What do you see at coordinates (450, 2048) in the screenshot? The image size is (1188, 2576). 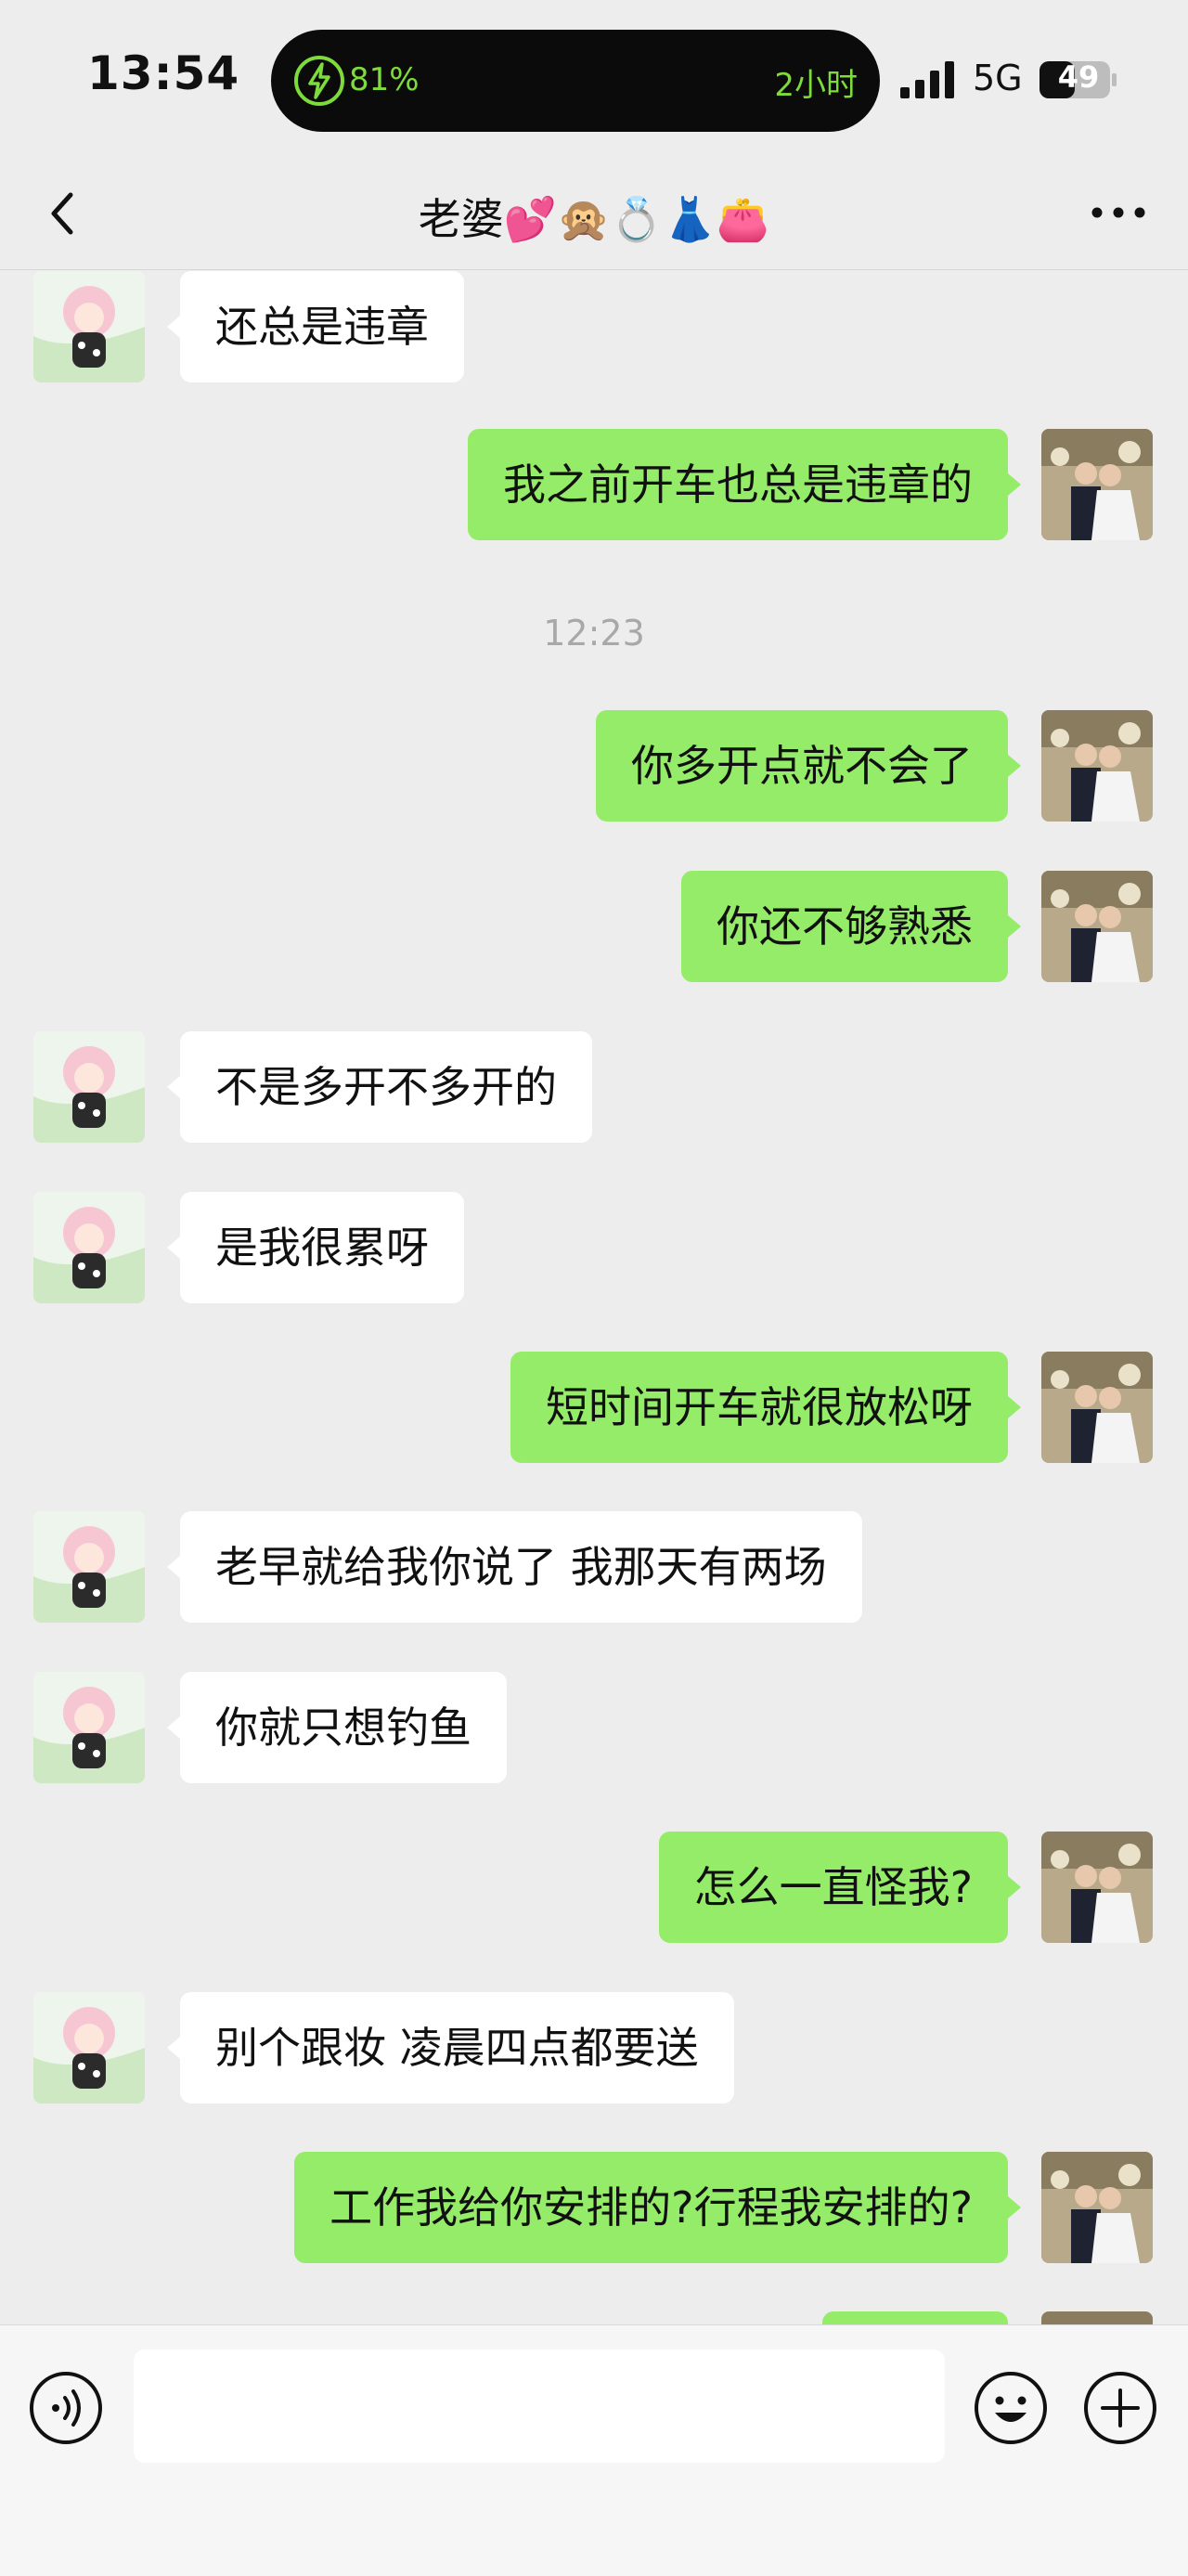 I see `incoming-message: 别个跟妆 凌晨四点都要送` at bounding box center [450, 2048].